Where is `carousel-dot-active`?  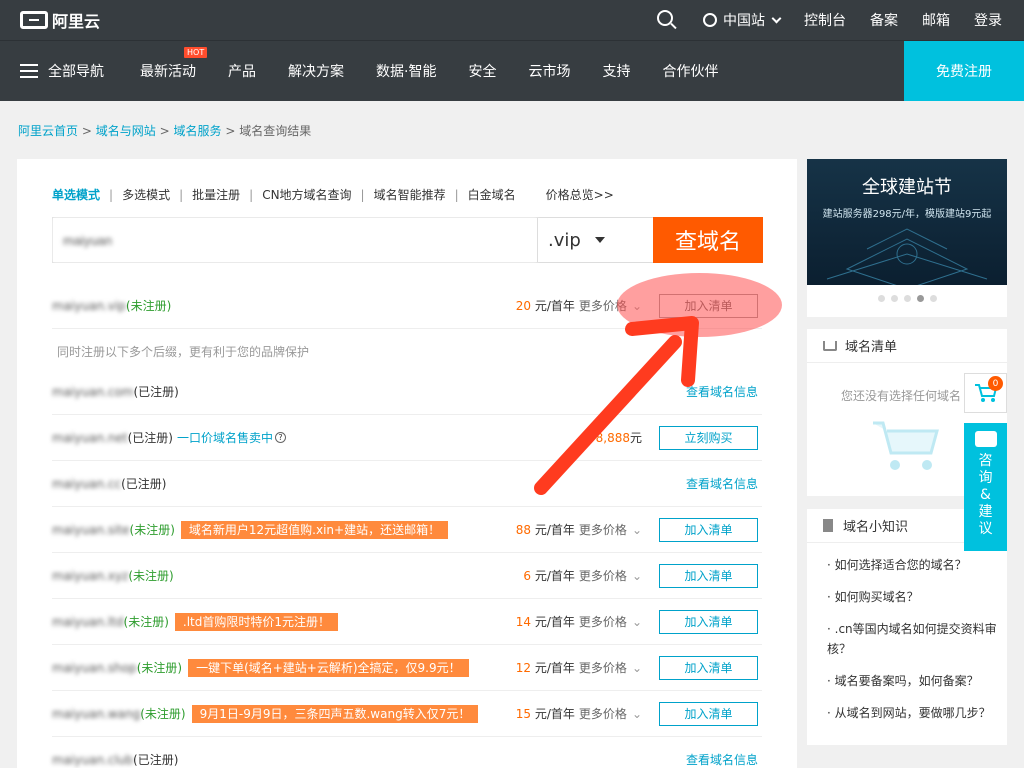 carousel-dot-active is located at coordinates (920, 298).